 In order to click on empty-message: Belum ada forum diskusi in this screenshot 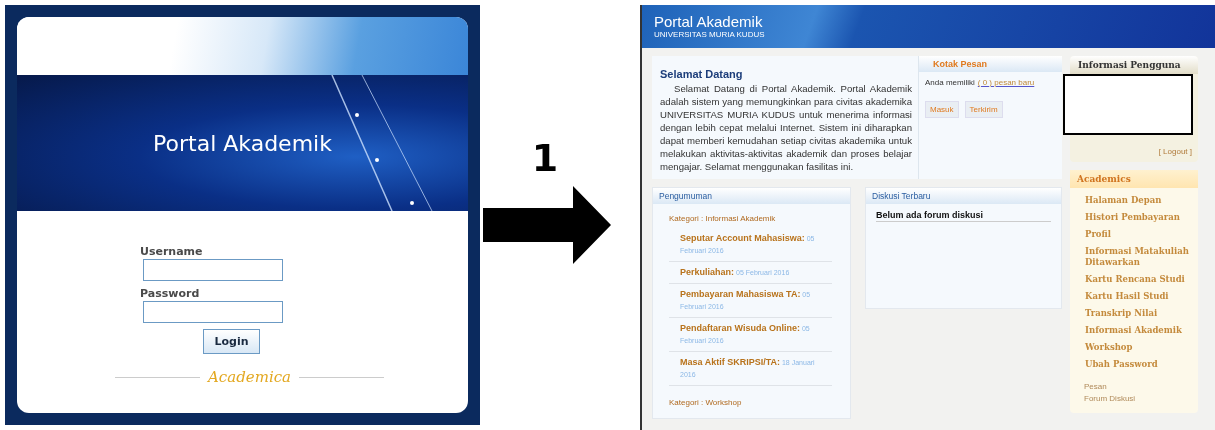, I will do `click(963, 216)`.